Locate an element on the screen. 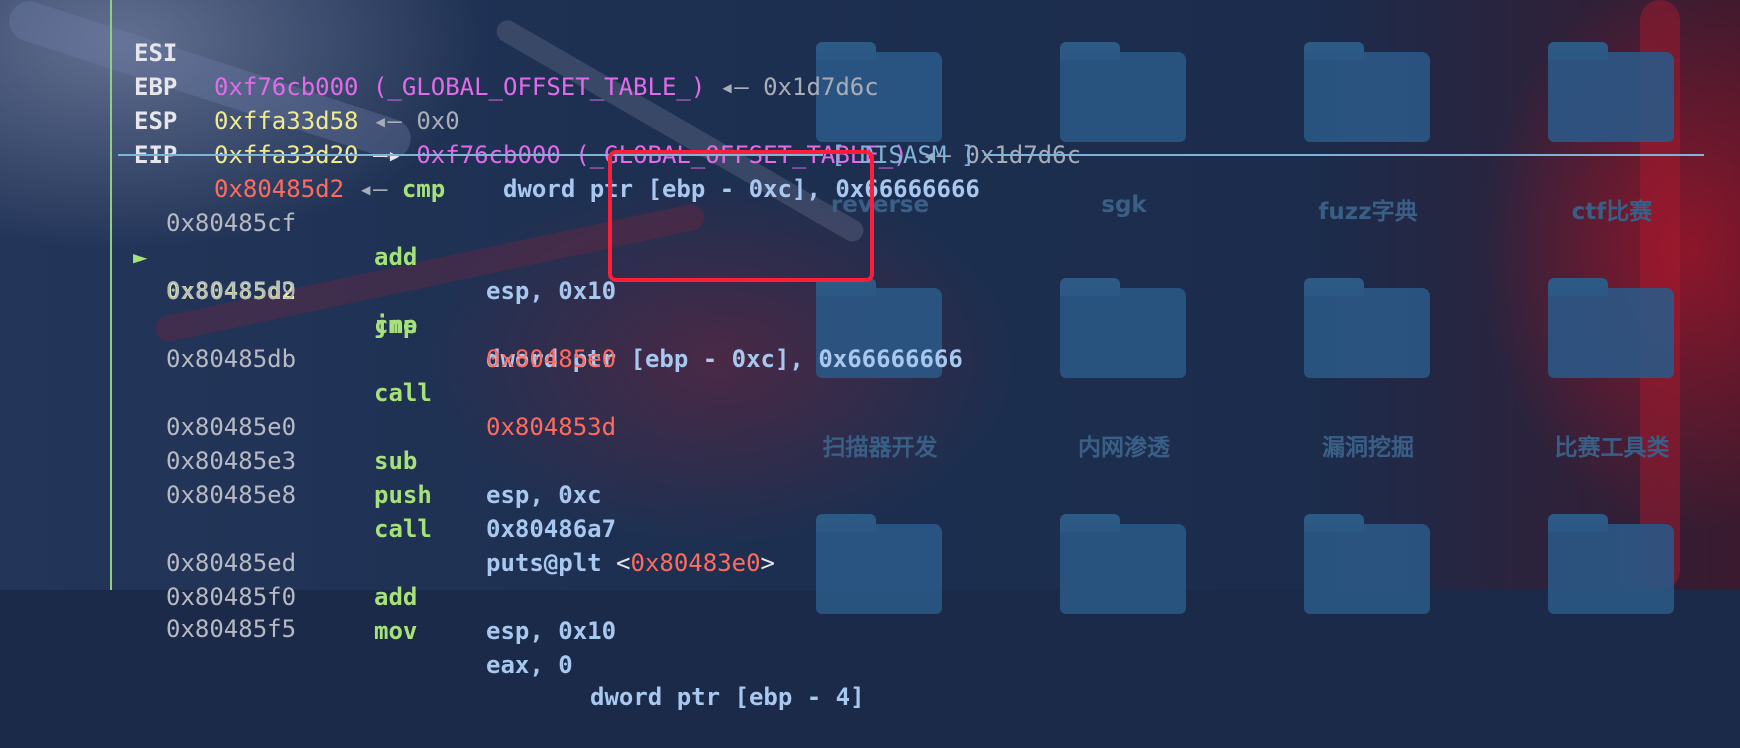 The image size is (1740, 748). disasm-line: 0x80485e8 call puts@plt <0x80483e0> is located at coordinates (470, 529).